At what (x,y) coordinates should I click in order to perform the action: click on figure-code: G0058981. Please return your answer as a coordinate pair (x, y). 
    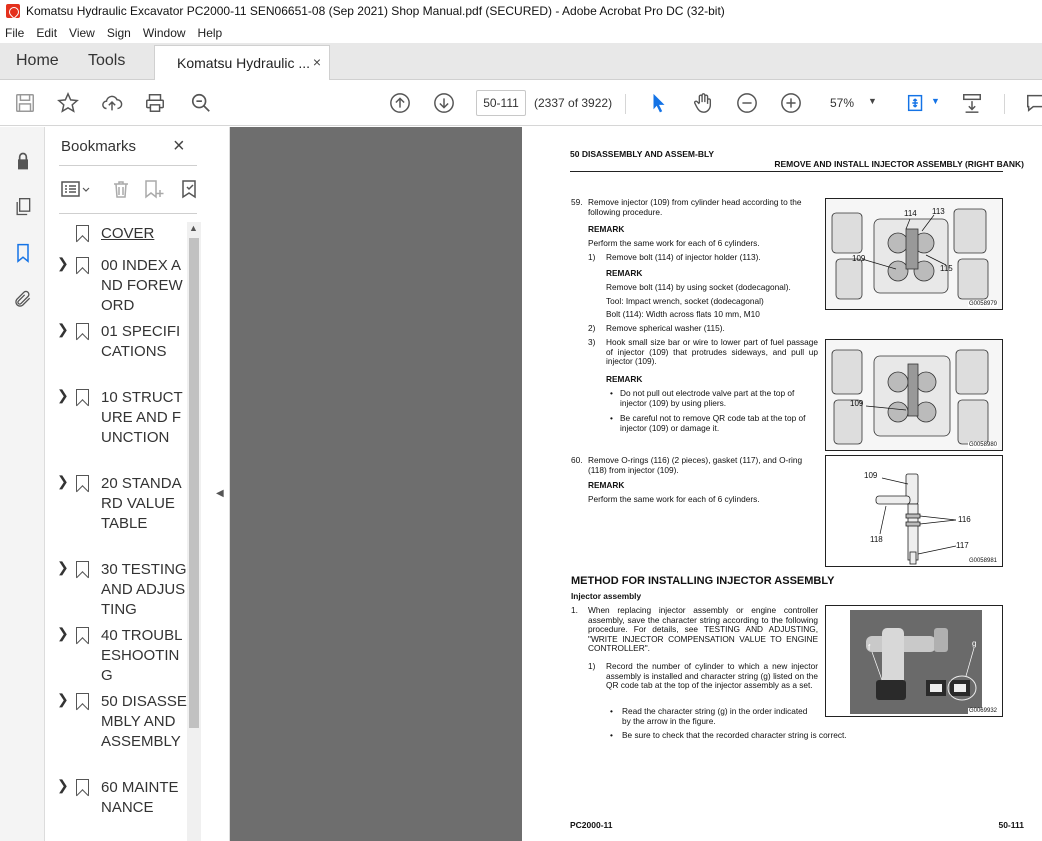
    Looking at the image, I should click on (982, 561).